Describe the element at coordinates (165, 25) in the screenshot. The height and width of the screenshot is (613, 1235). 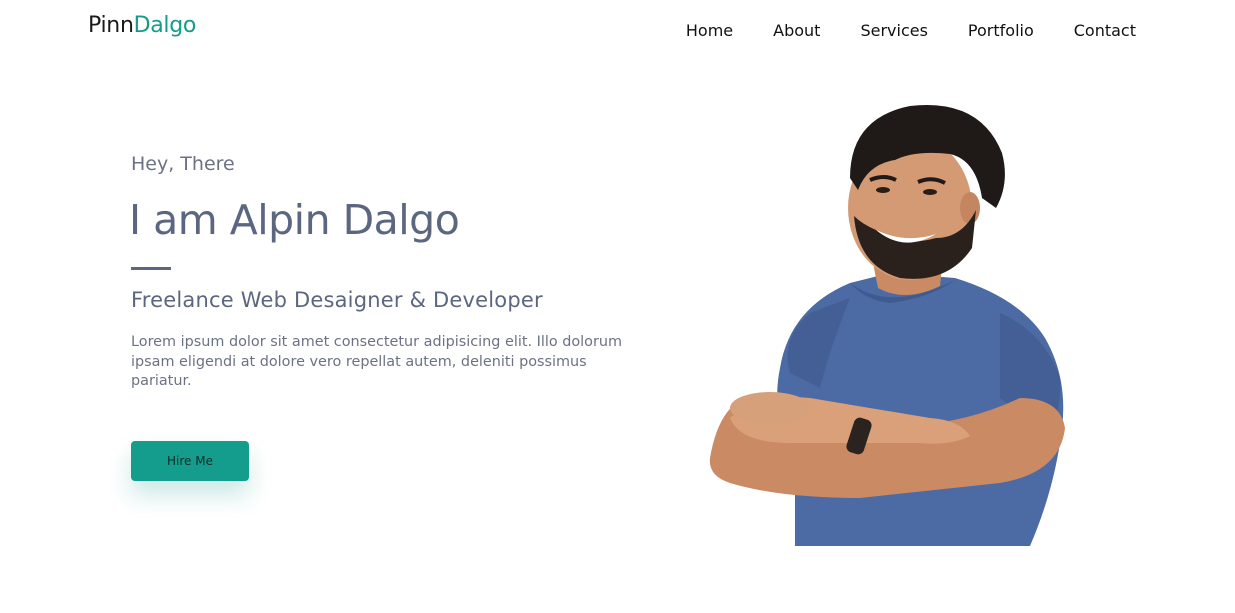
I see `brand-logo-second: Dalgo` at that location.